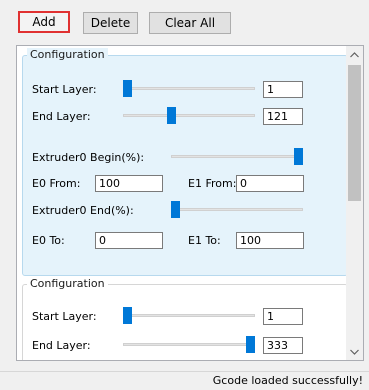 Image resolution: width=369 pixels, height=390 pixels. Describe the element at coordinates (190, 23) in the screenshot. I see `clear-all-button: Clear All` at that location.